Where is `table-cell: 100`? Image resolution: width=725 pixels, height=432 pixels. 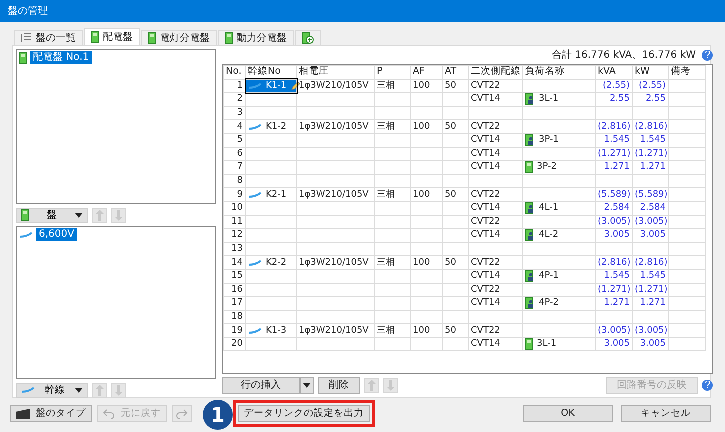 table-cell: 100 is located at coordinates (421, 263).